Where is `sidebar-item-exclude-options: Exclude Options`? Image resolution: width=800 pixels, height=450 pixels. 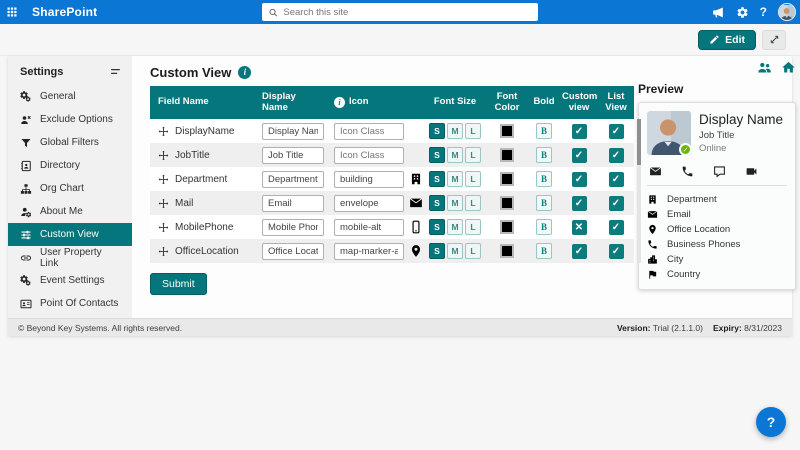
sidebar-item-exclude-options: Exclude Options is located at coordinates (70, 119).